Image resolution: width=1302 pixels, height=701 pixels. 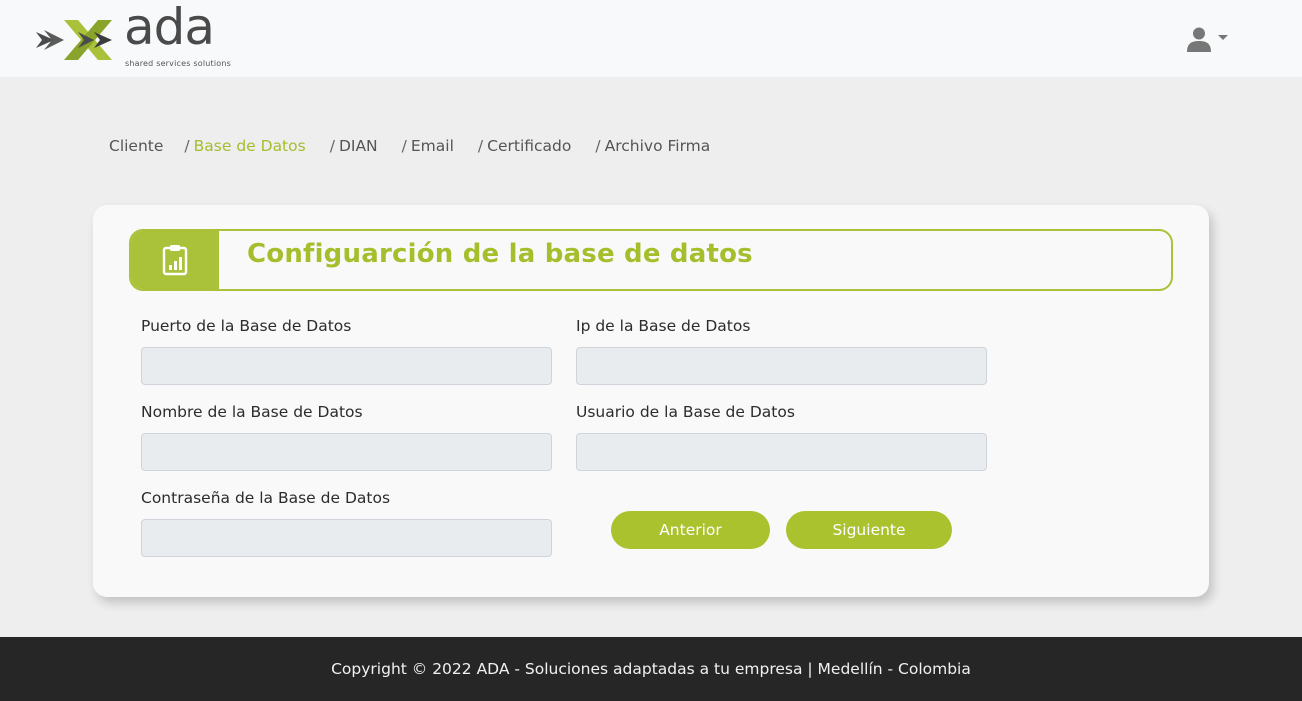 What do you see at coordinates (651, 38) in the screenshot?
I see `top-navbar: ada shared services solutions` at bounding box center [651, 38].